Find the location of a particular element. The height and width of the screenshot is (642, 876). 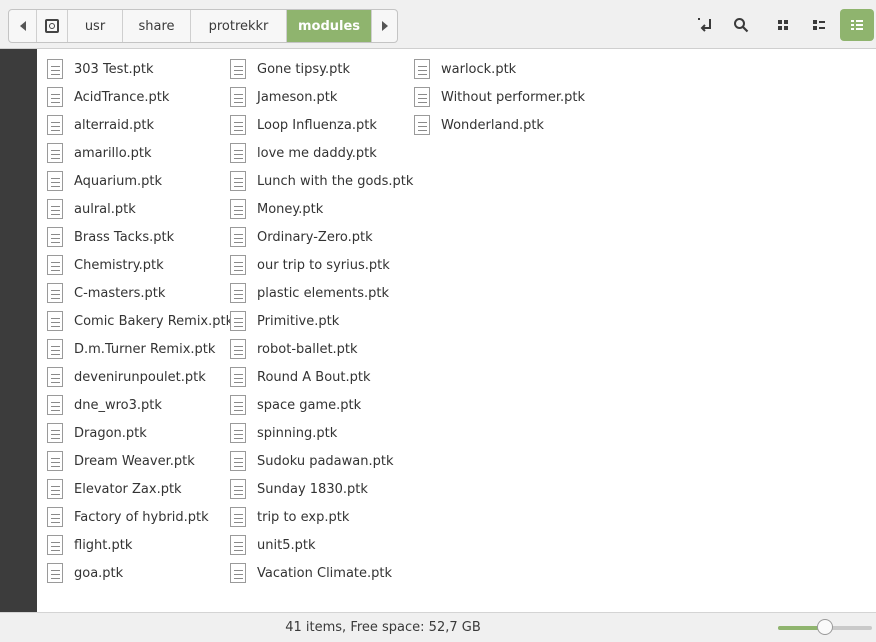

file-item: Money.ptk is located at coordinates (276, 209).